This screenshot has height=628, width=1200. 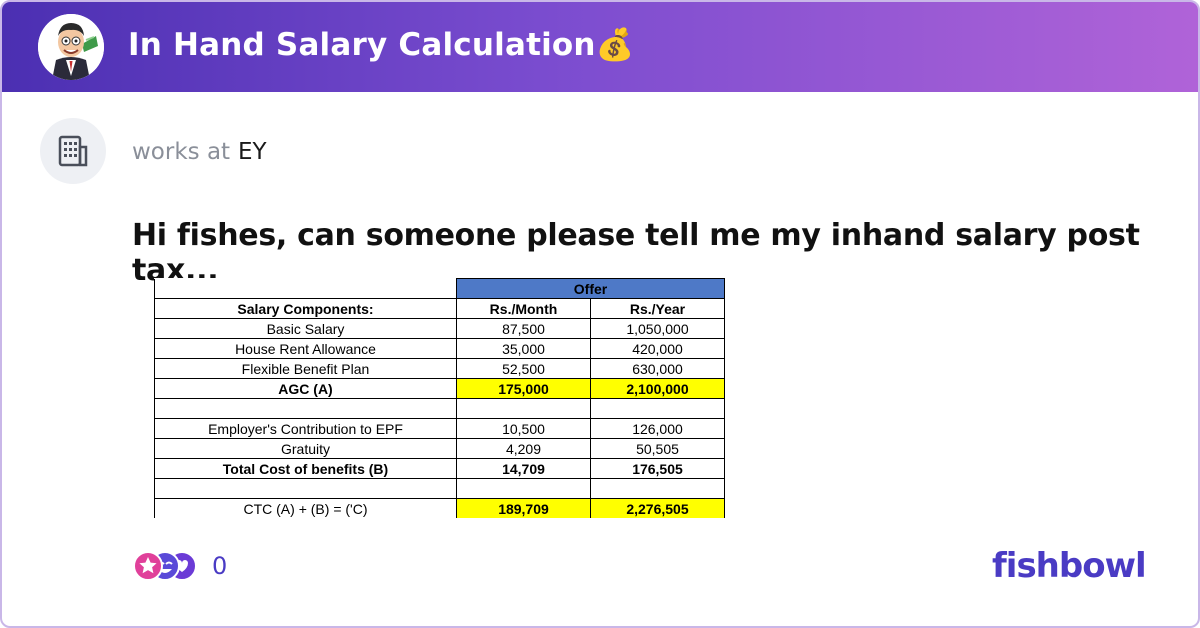 What do you see at coordinates (523, 328) in the screenshot?
I see `table-cell: 87,500` at bounding box center [523, 328].